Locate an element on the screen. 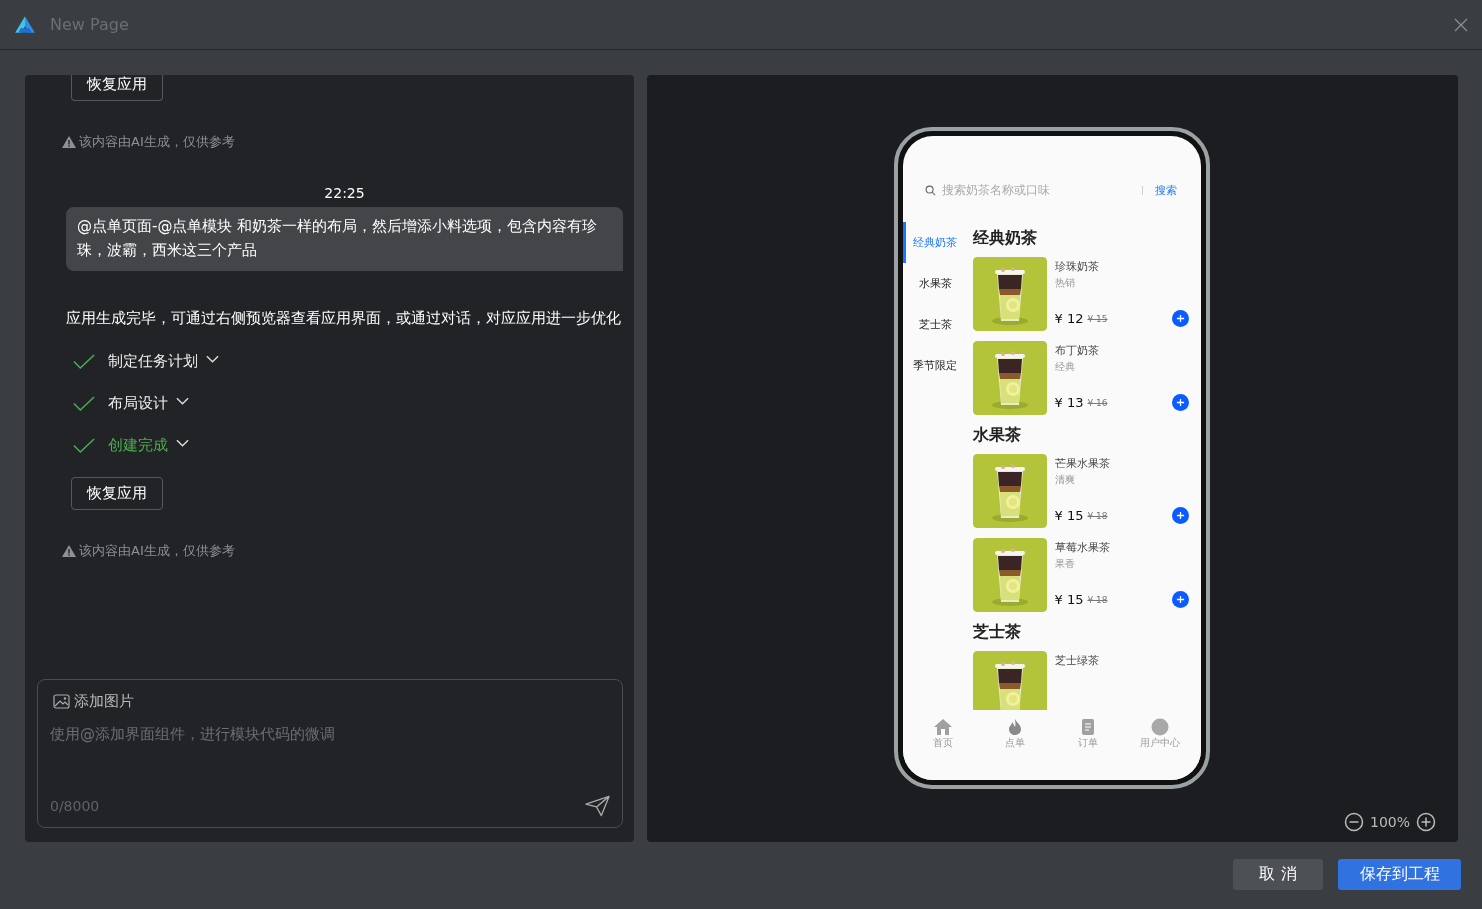  search-icon is located at coordinates (930, 190).